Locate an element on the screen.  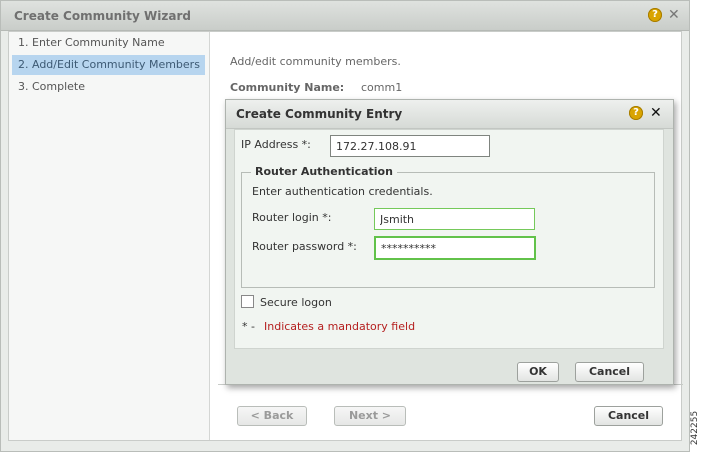
wizard-title-bar: Create Community Wizard ? ✕ is located at coordinates (345, 16).